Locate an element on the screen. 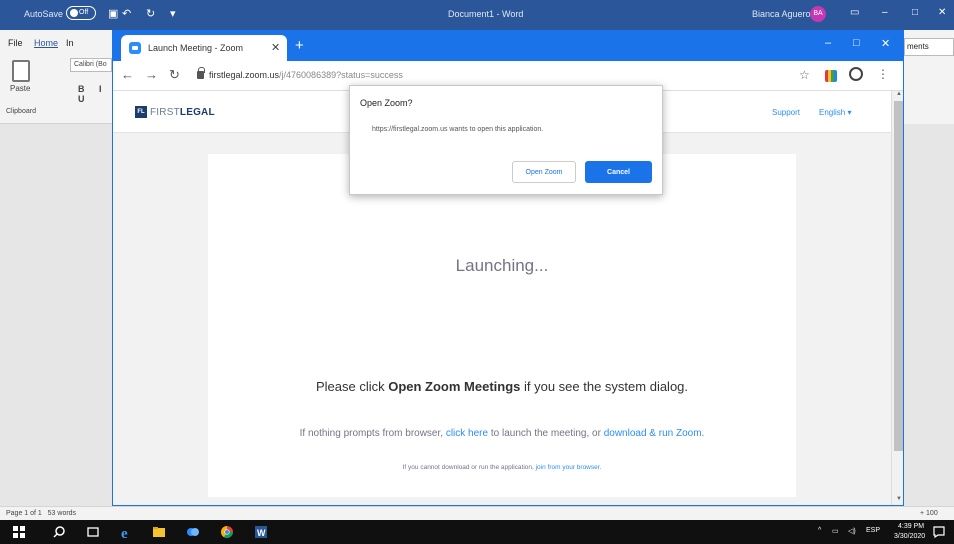  word-ribbon: Paste Calibri (Bo B I U Clipboard is located at coordinates (56, 88).